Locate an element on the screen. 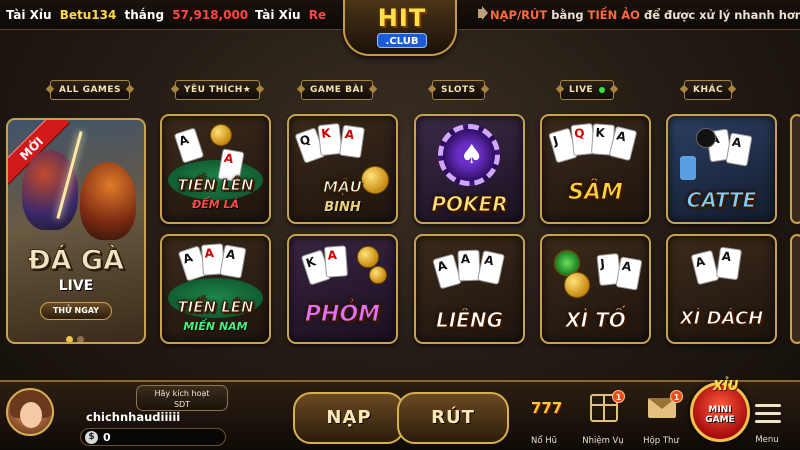 Image resolution: width=800 pixels, height=450 pixels. logo-text: HIT is located at coordinates (402, 18).